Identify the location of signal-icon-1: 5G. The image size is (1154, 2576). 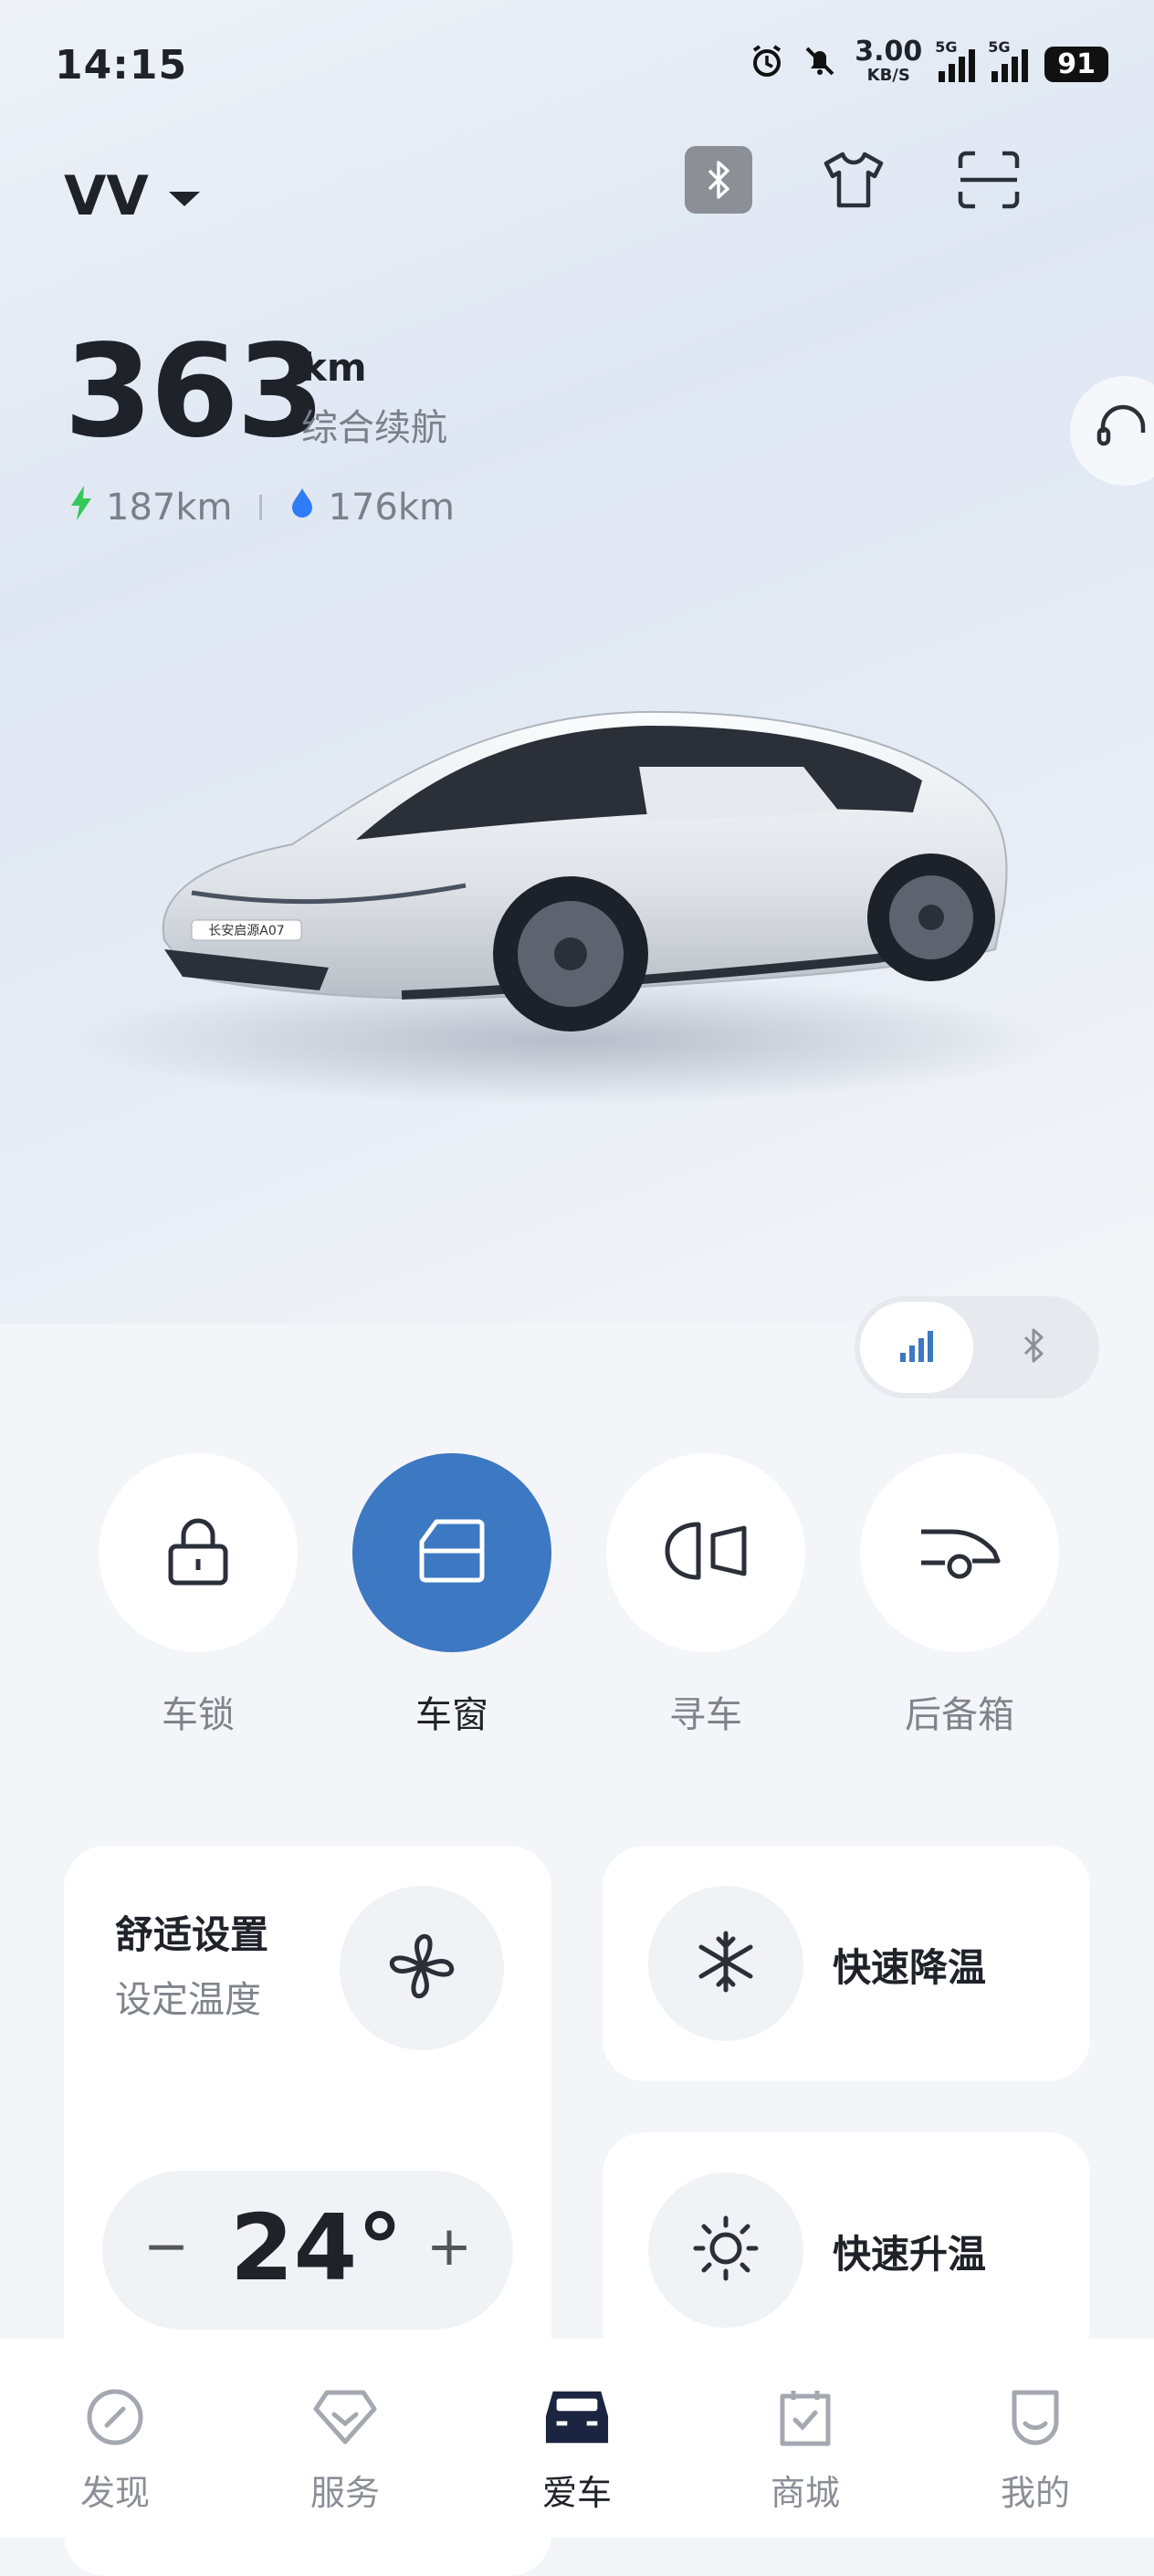
(955, 60).